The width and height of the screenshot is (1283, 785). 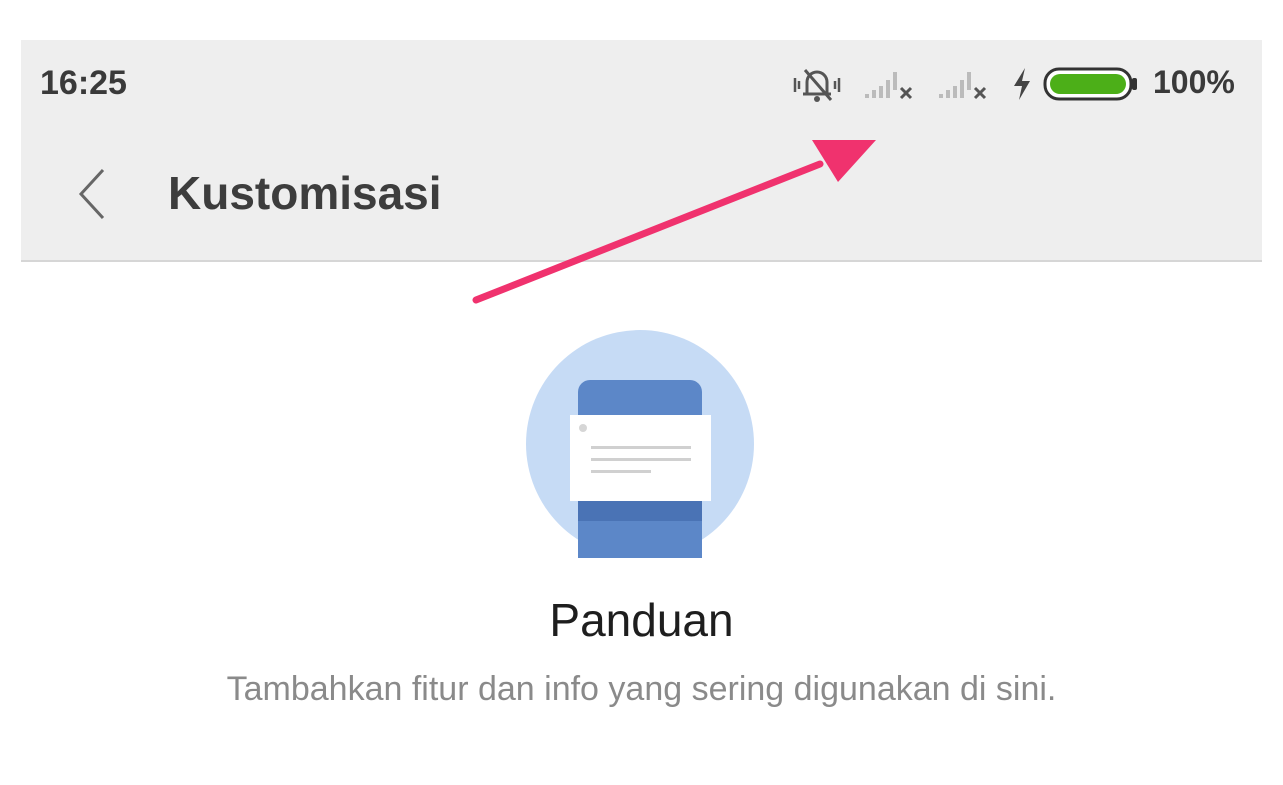 I want to click on back-button, so click(x=97, y=194).